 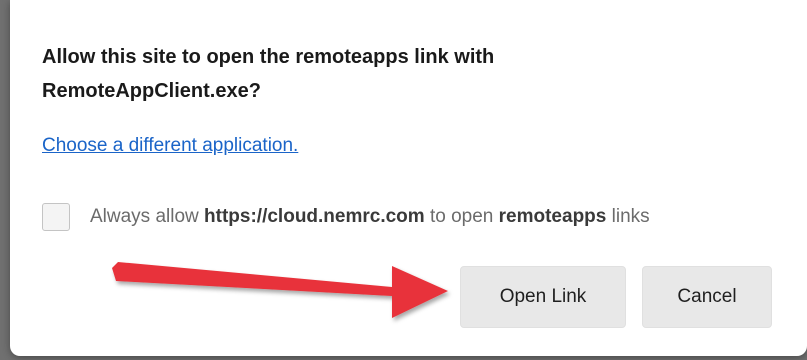 I want to click on always-allow-protocol: remoteapps, so click(x=552, y=216).